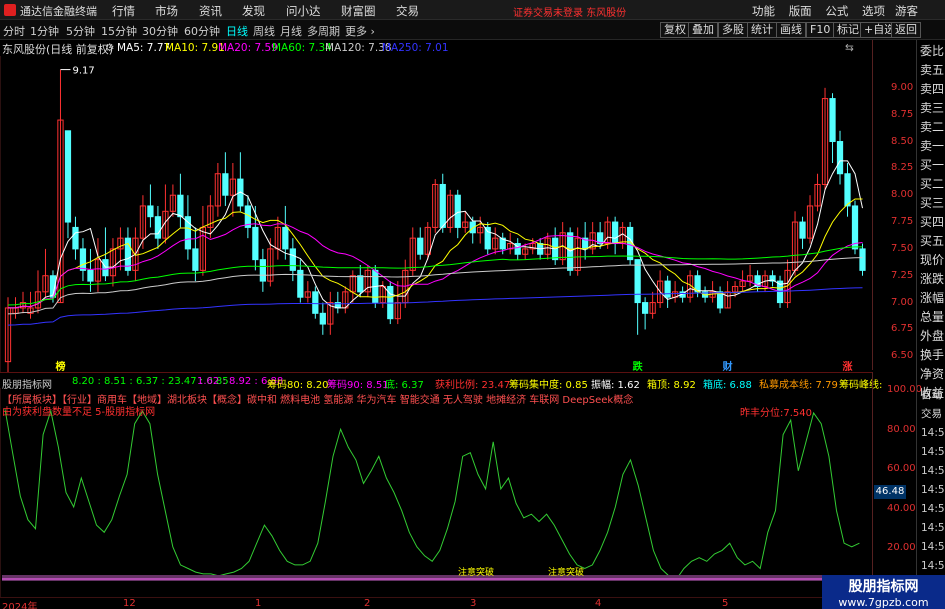 This screenshot has width=945, height=609. What do you see at coordinates (323, 31) in the screenshot?
I see `period-multi: 多周期` at bounding box center [323, 31].